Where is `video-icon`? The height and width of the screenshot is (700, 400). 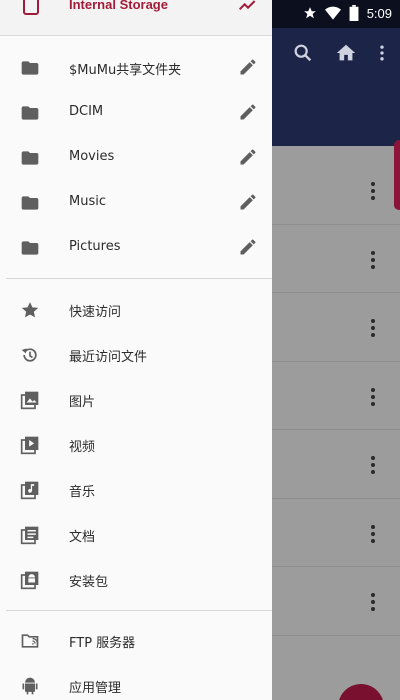
video-icon is located at coordinates (29, 445).